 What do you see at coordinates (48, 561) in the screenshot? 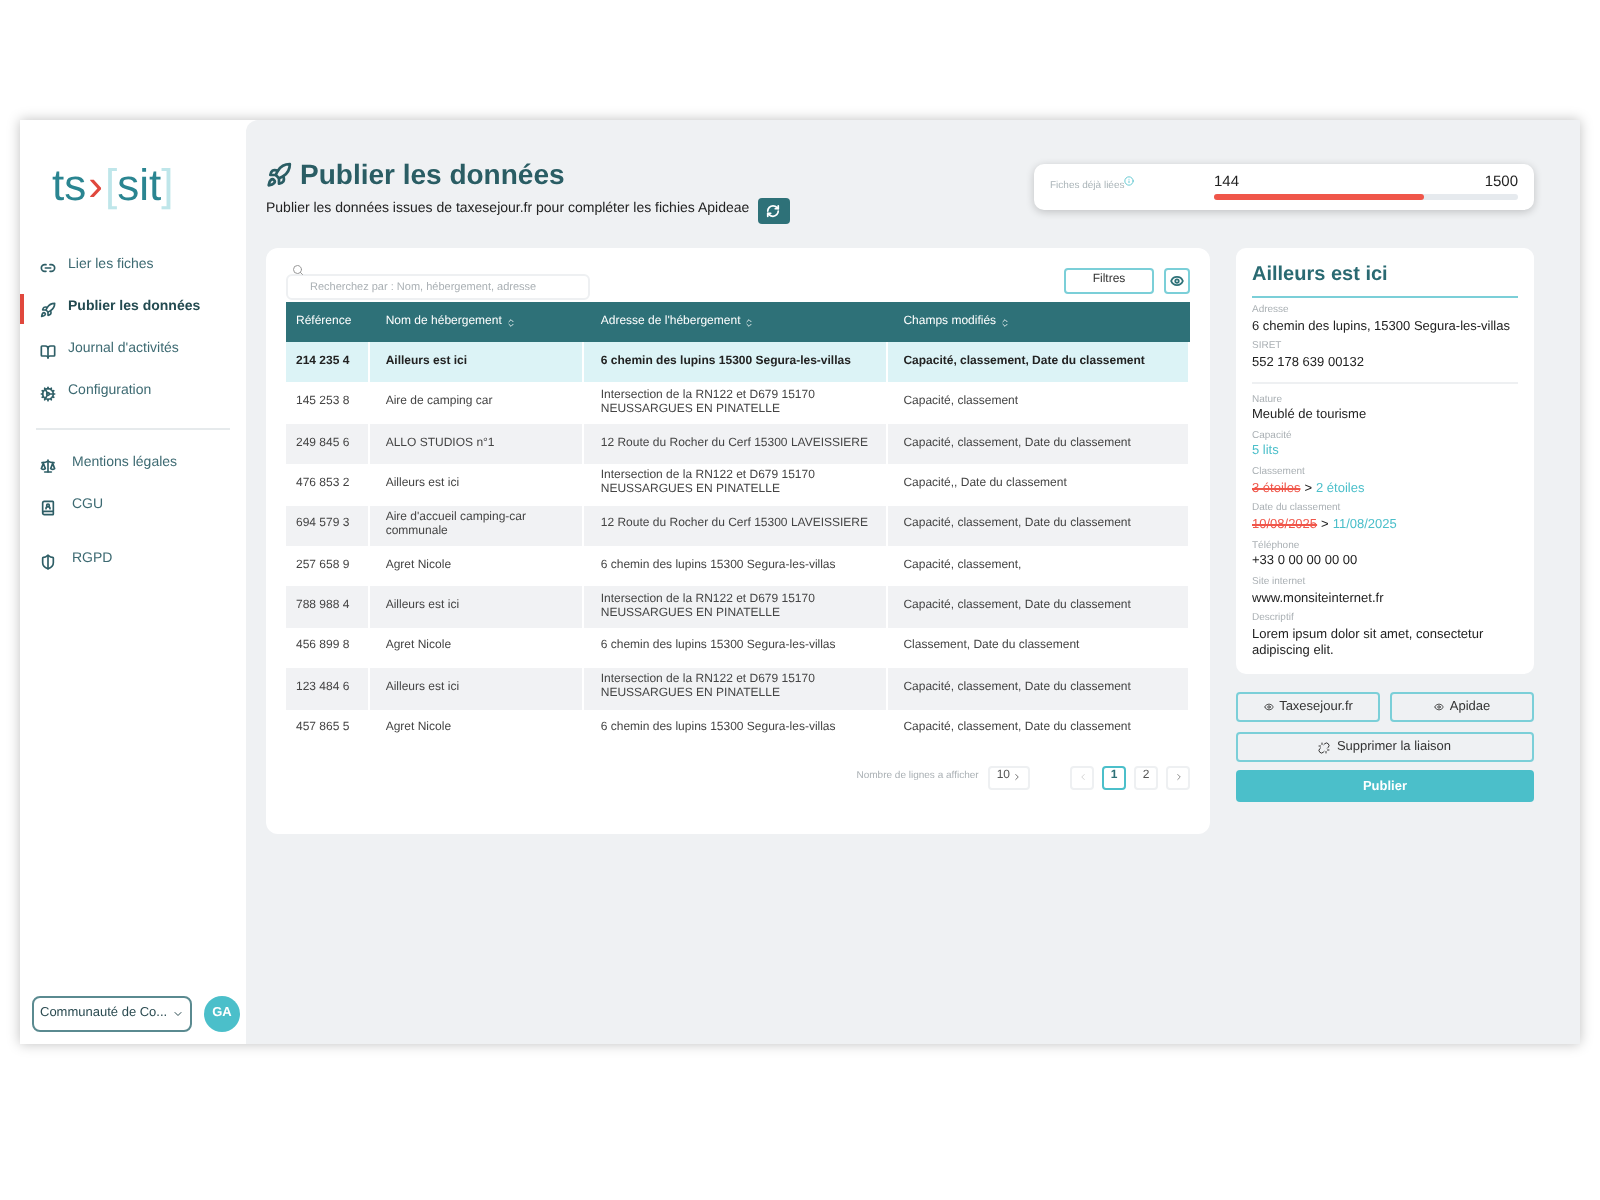
I see `shield-icon` at bounding box center [48, 561].